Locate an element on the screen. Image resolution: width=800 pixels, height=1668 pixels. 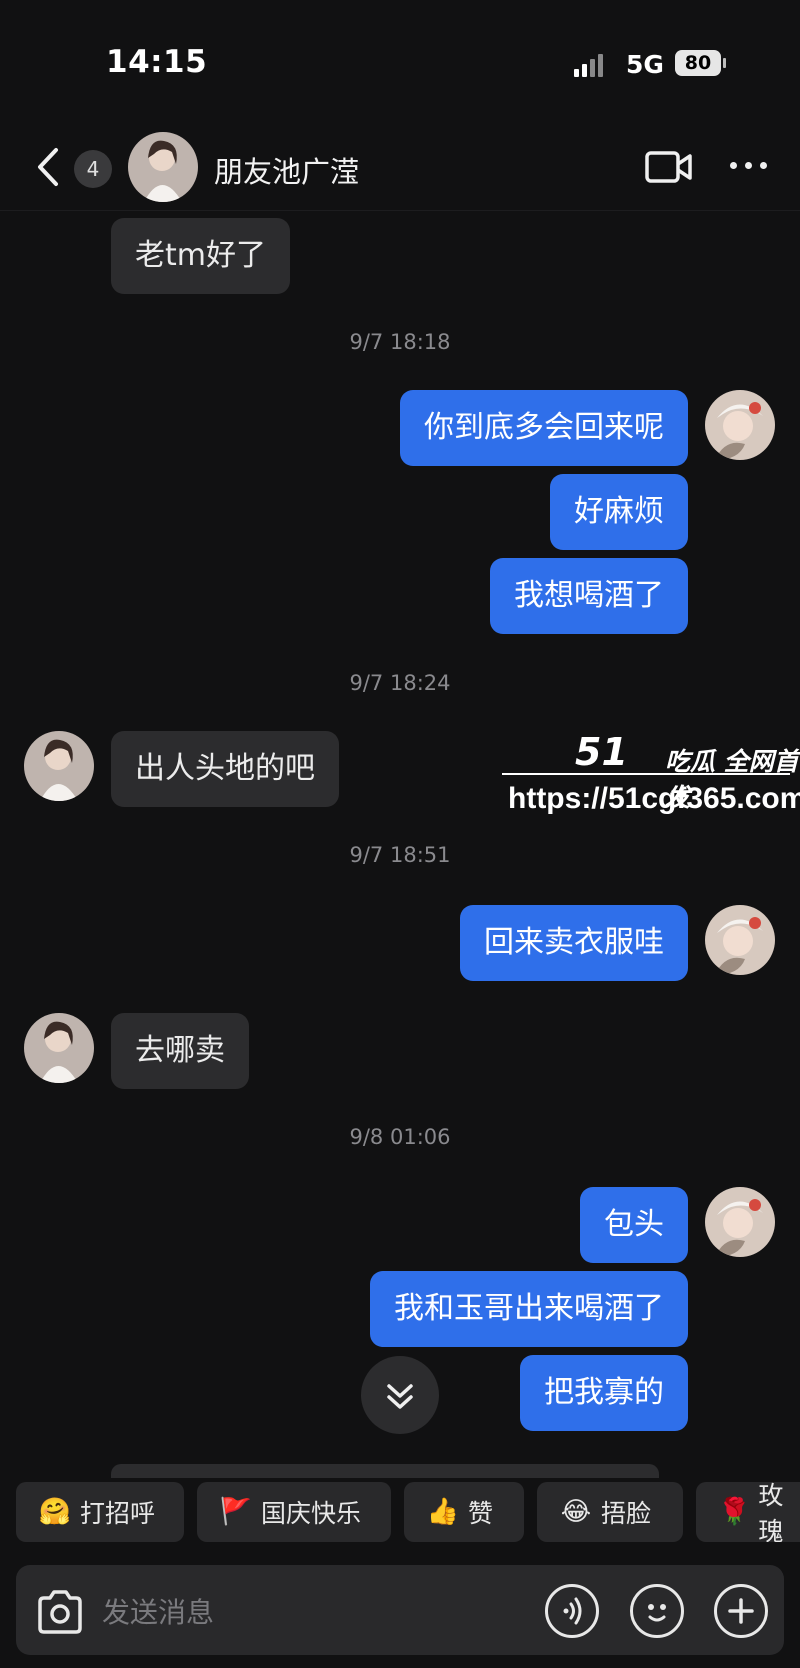
double-chevron-down-icon is located at coordinates (400, 1396).